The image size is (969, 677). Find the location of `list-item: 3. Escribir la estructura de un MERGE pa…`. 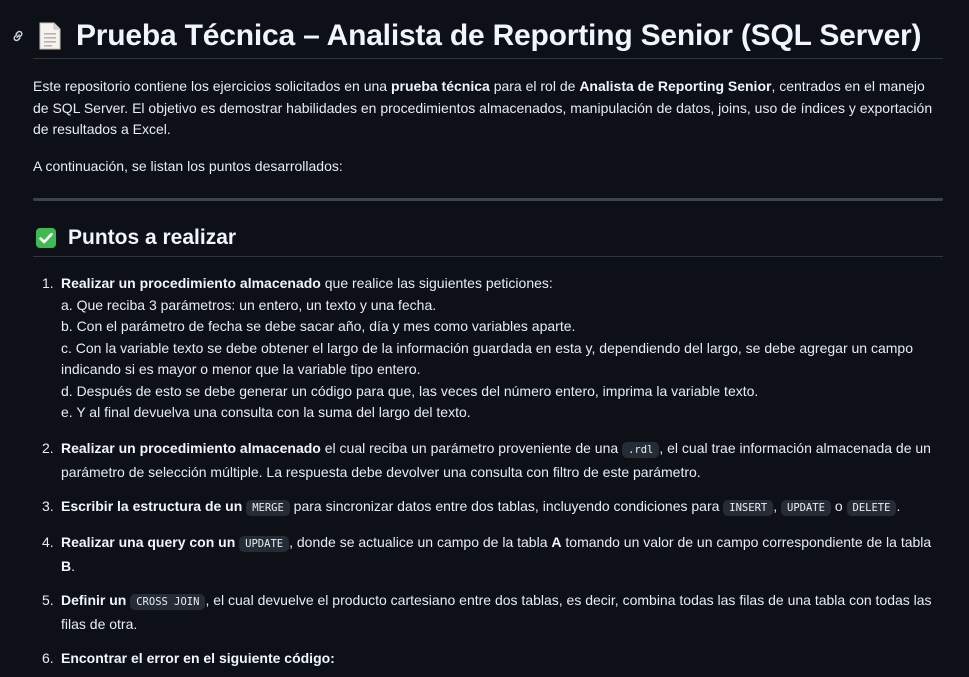

list-item: 3. Escribir la estructura de un MERGE pa… is located at coordinates (492, 508).